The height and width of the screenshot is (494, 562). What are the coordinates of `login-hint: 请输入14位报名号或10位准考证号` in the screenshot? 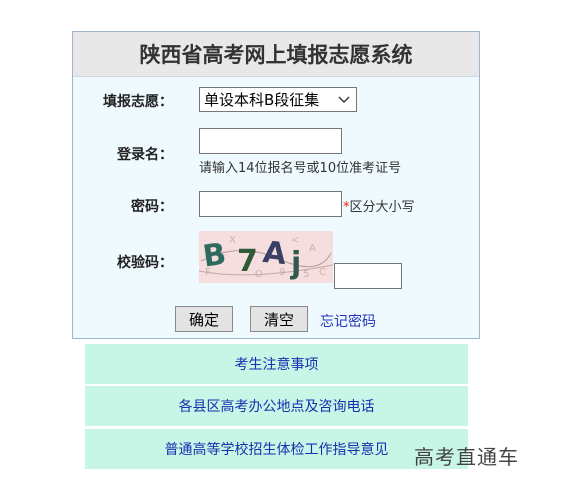 It's located at (300, 168).